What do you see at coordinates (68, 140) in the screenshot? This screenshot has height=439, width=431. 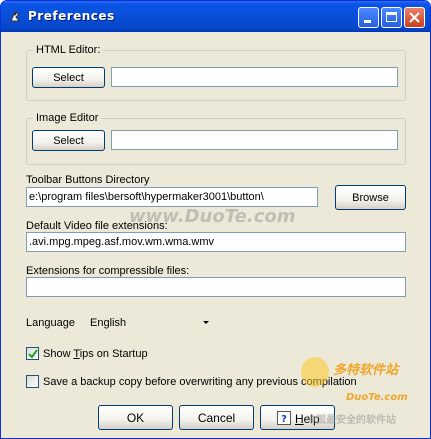 I see `image-editor-select-button: Select` at bounding box center [68, 140].